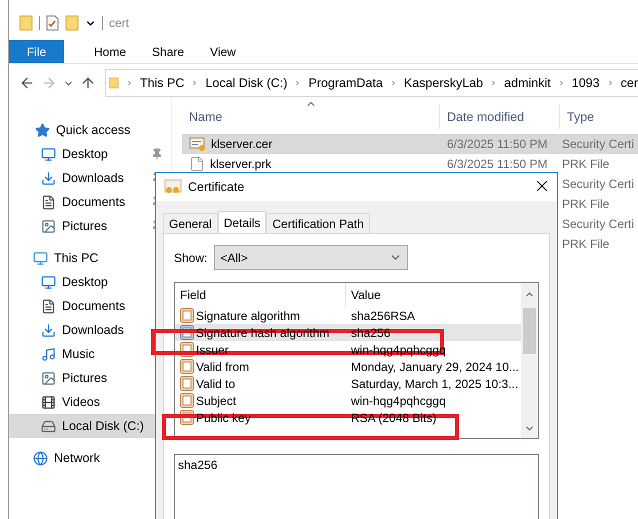  What do you see at coordinates (383, 315) in the screenshot?
I see `field-value: sha256RSA` at bounding box center [383, 315].